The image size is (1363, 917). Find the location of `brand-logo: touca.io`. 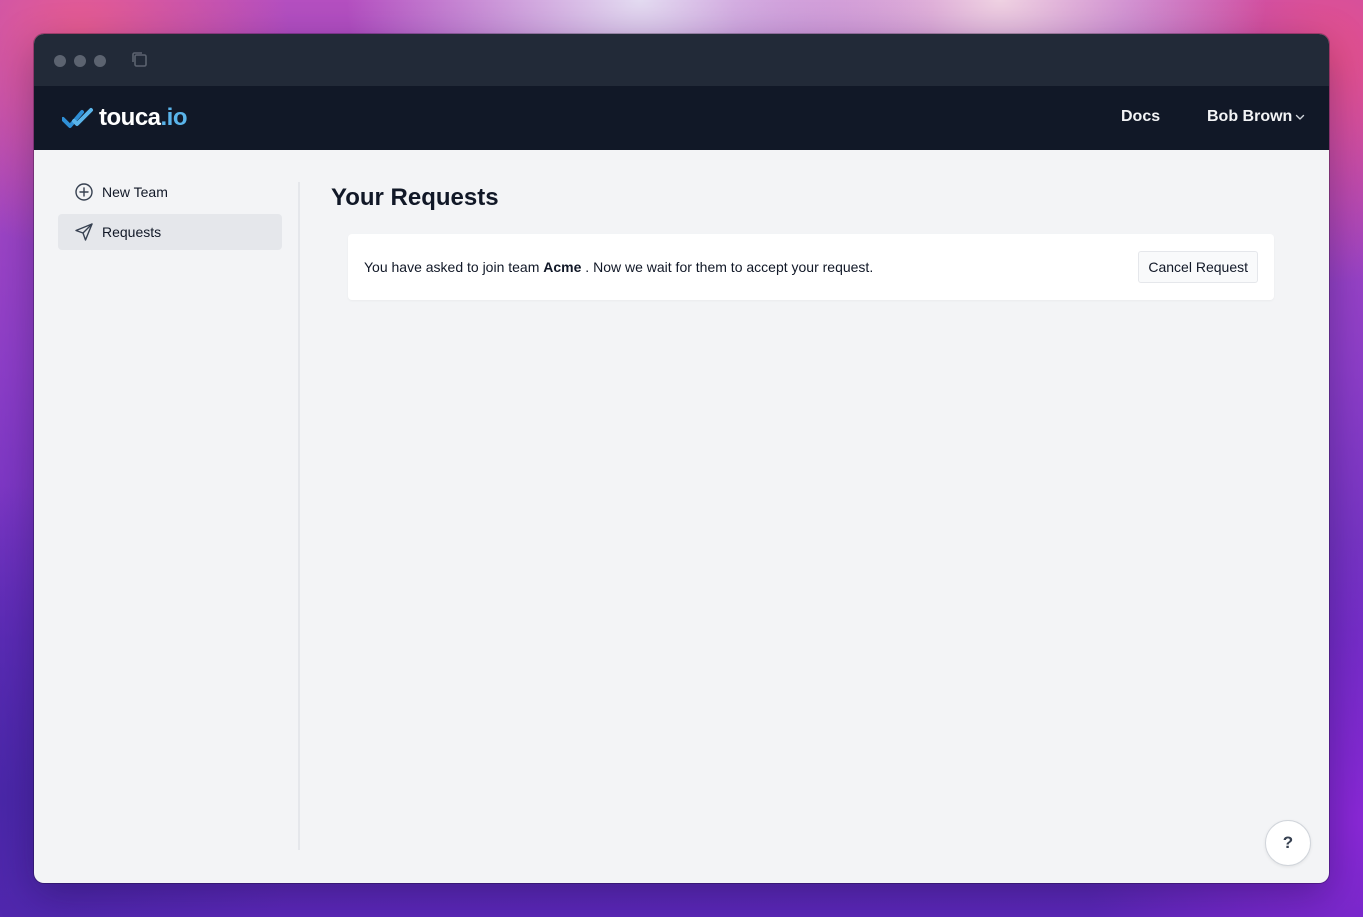

brand-logo: touca.io is located at coordinates (125, 118).